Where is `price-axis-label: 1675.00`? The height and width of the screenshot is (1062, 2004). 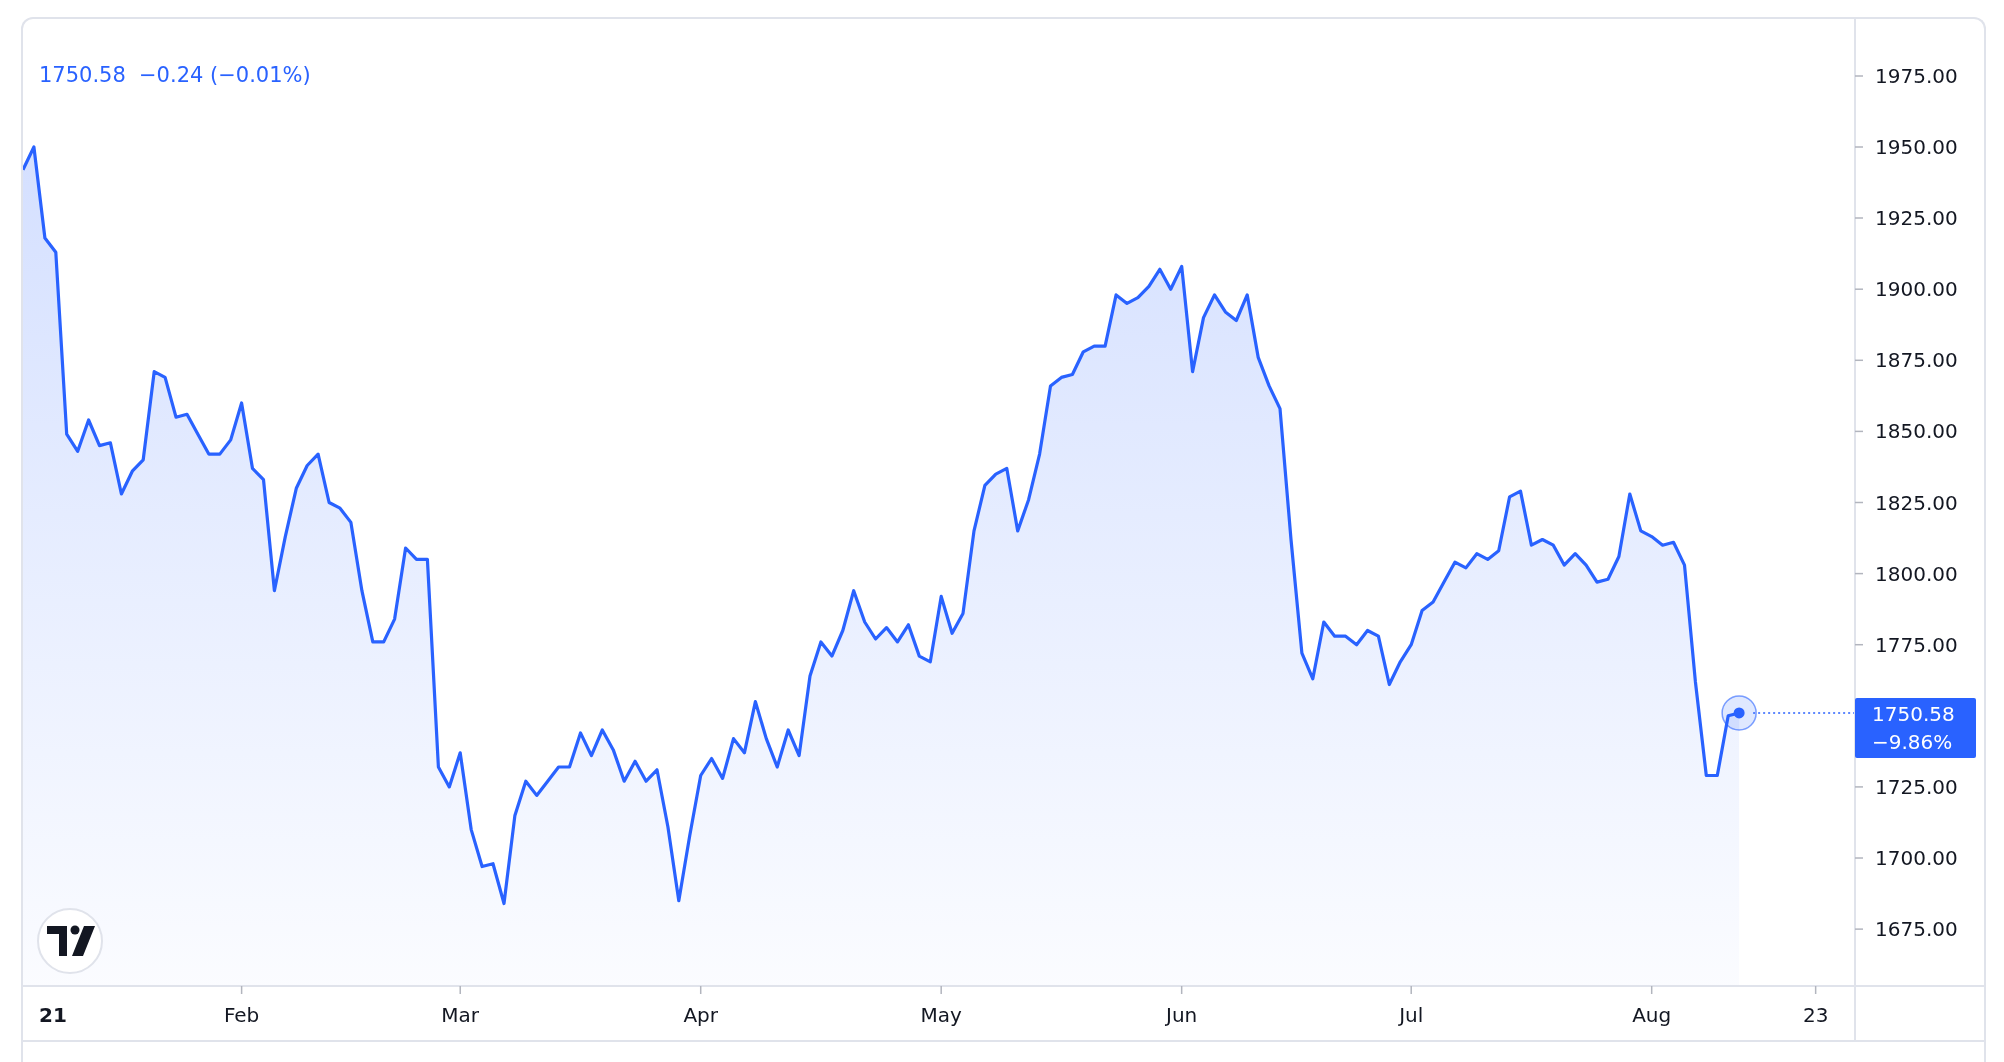
price-axis-label: 1675.00 is located at coordinates (1916, 929).